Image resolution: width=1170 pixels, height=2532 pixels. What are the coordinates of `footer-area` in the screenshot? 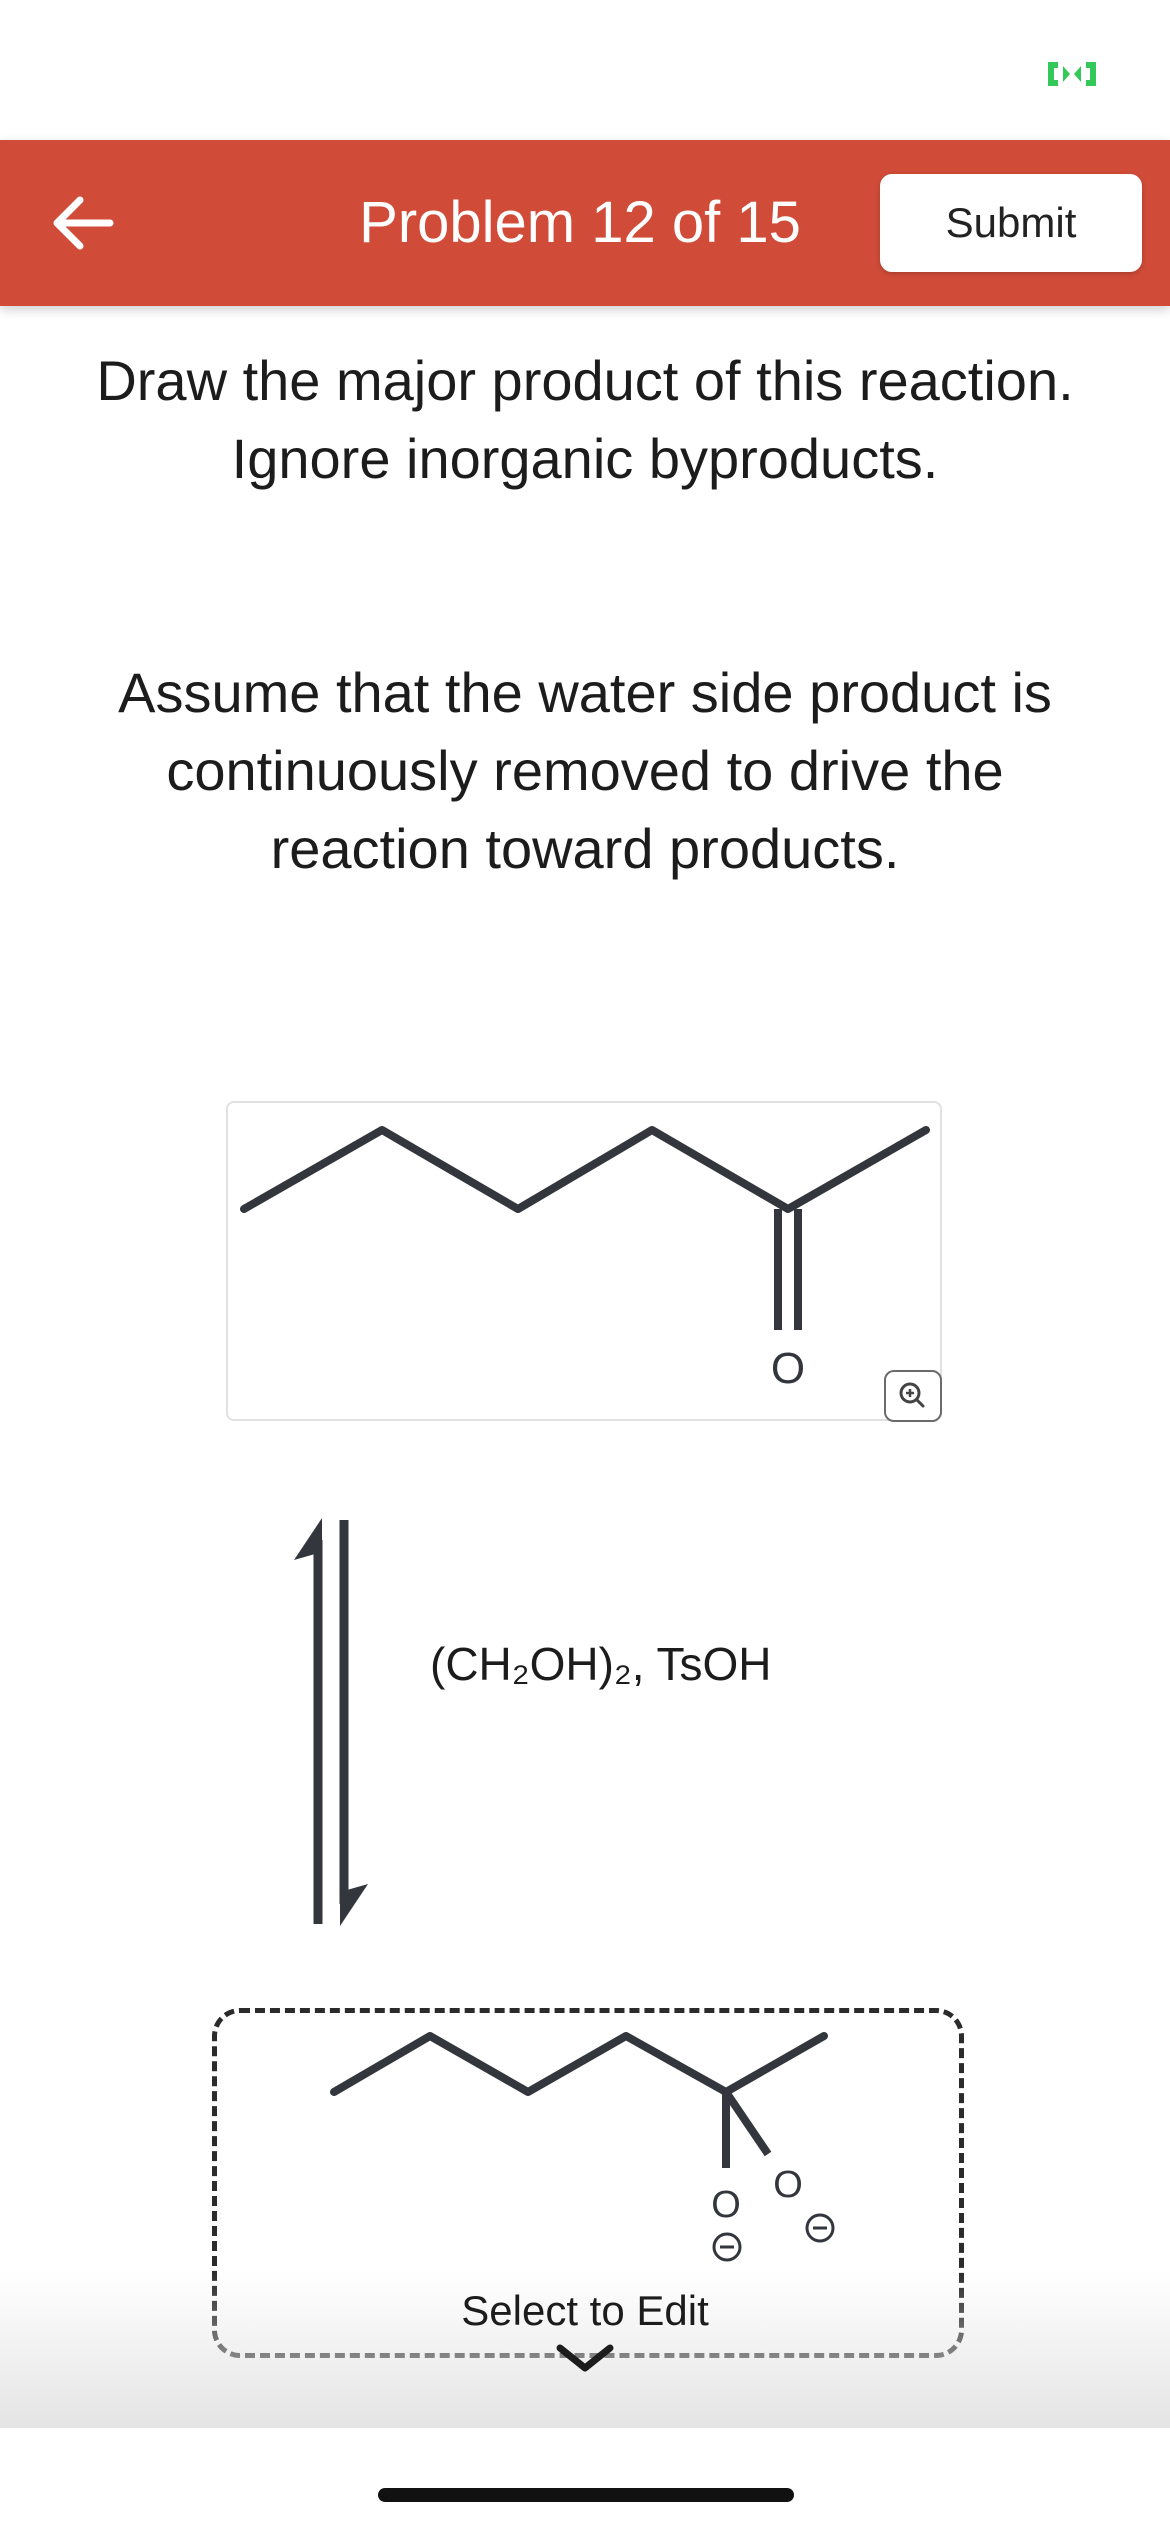 It's located at (585, 2480).